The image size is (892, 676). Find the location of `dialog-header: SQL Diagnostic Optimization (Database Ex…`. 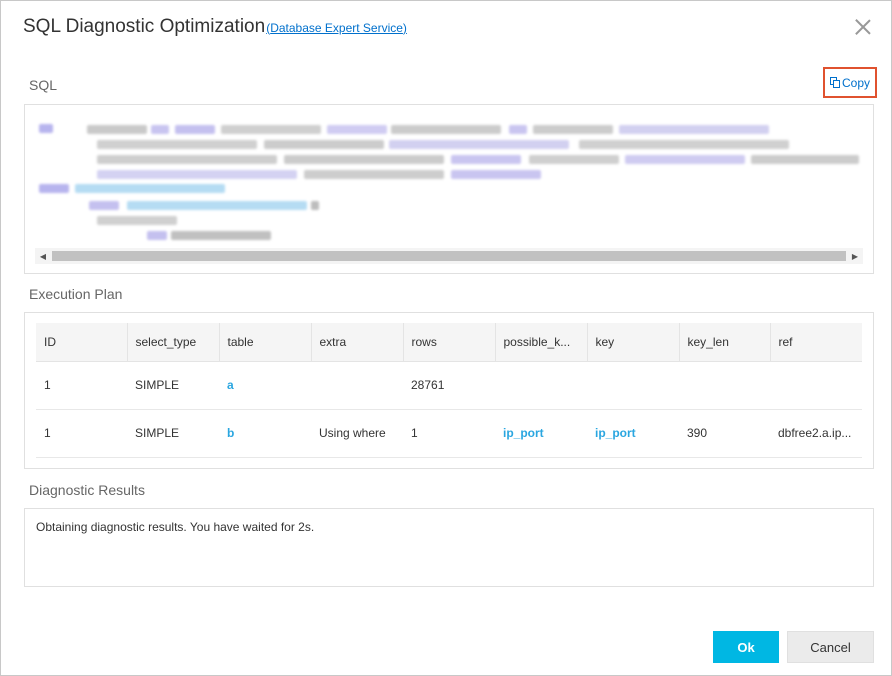

dialog-header: SQL Diagnostic Optimization (Database Ex… is located at coordinates (215, 30).